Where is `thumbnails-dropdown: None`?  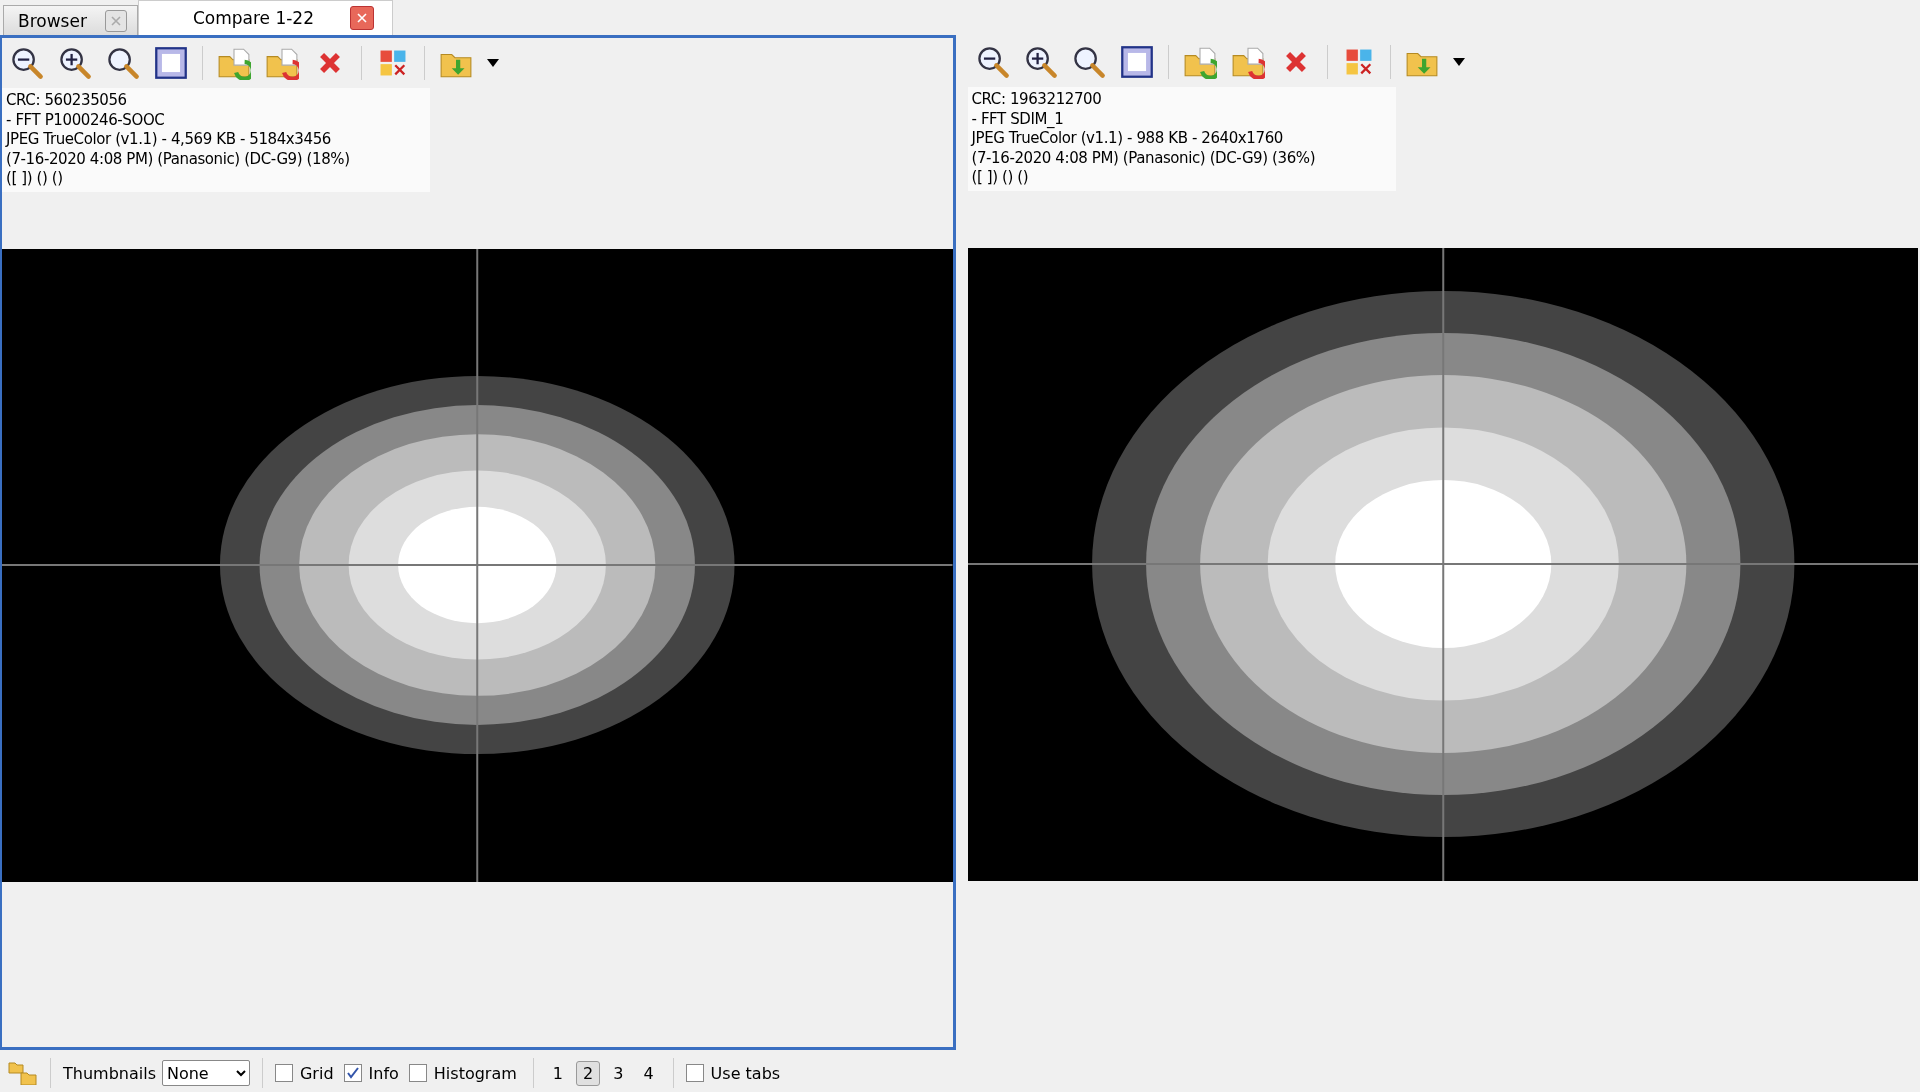
thumbnails-dropdown: None is located at coordinates (205, 1073).